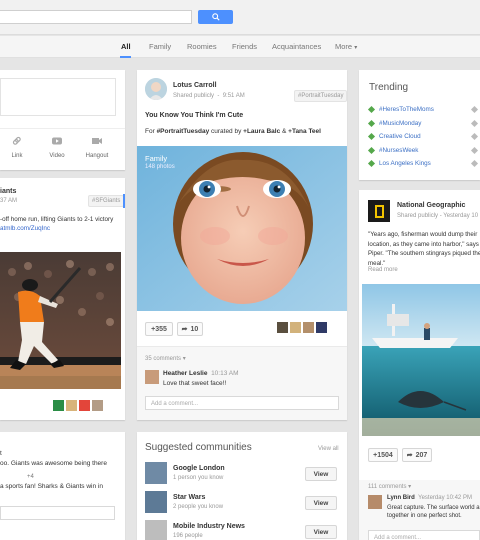  Describe the element at coordinates (215, 17) in the screenshot. I see `search-button` at that location.